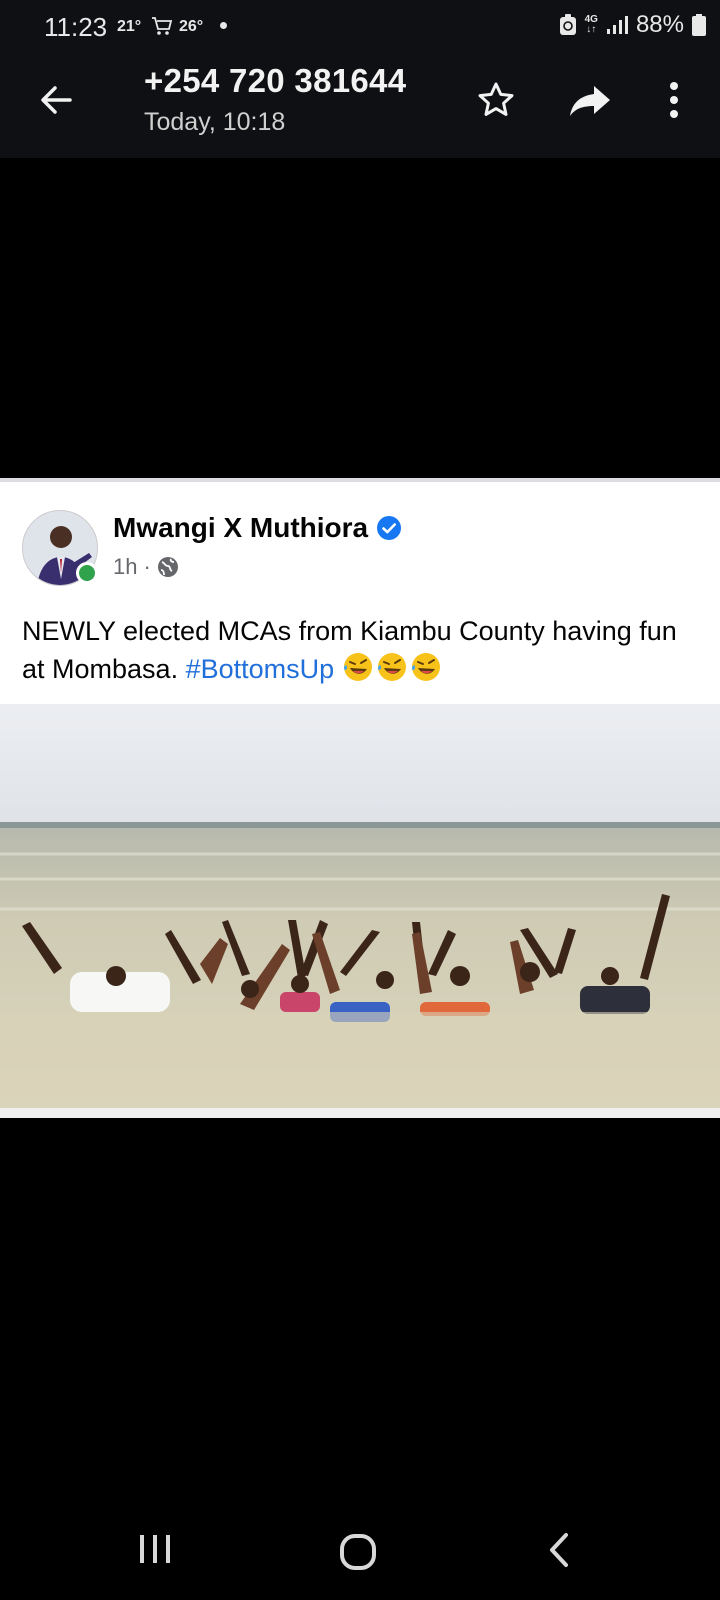  What do you see at coordinates (632, 25) in the screenshot?
I see `status-right-cluster: 4G ↓↑ 88%` at bounding box center [632, 25].